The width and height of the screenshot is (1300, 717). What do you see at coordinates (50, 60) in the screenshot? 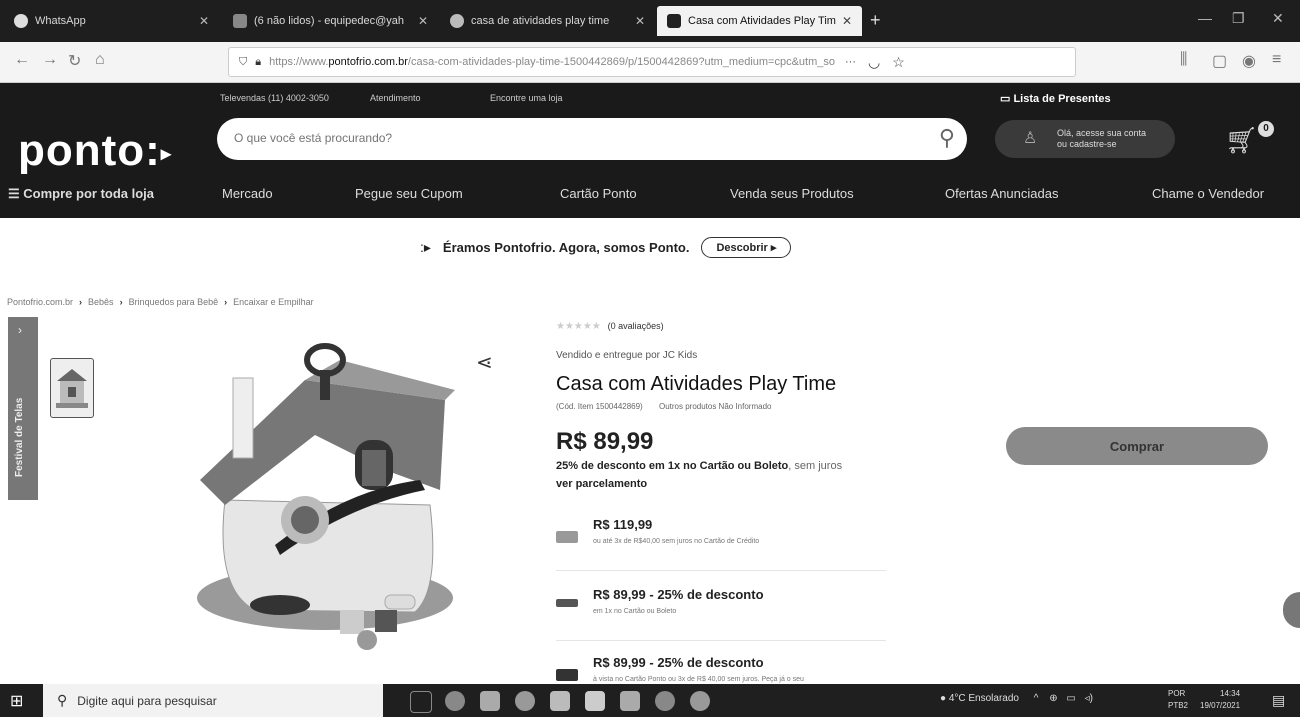
I see `forward-arrow-icon: →` at bounding box center [50, 60].